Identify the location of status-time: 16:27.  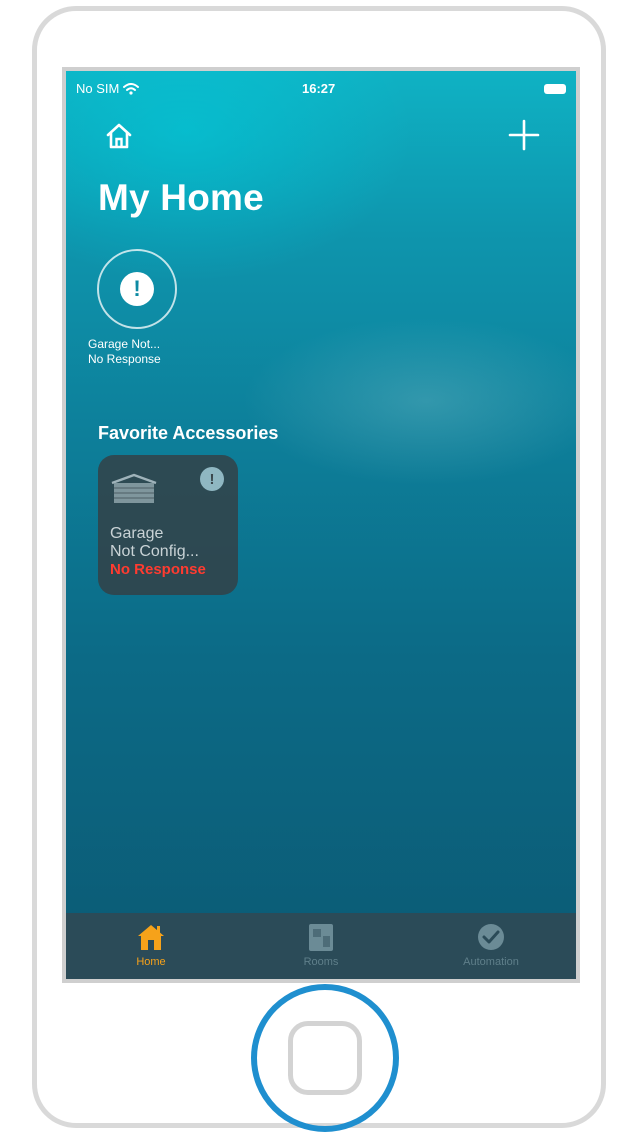
(319, 88).